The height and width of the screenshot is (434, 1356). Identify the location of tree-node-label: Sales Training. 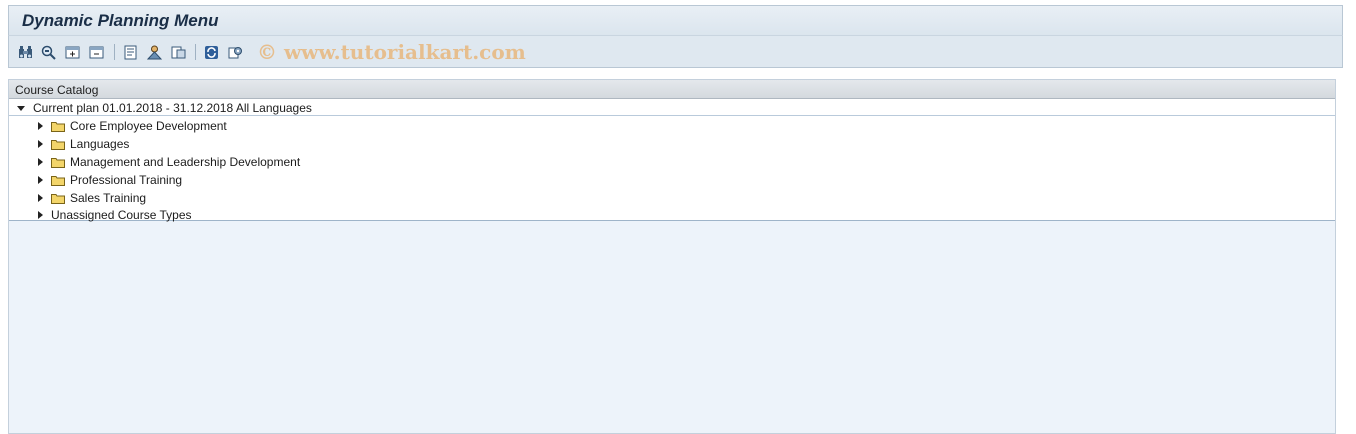
(108, 198).